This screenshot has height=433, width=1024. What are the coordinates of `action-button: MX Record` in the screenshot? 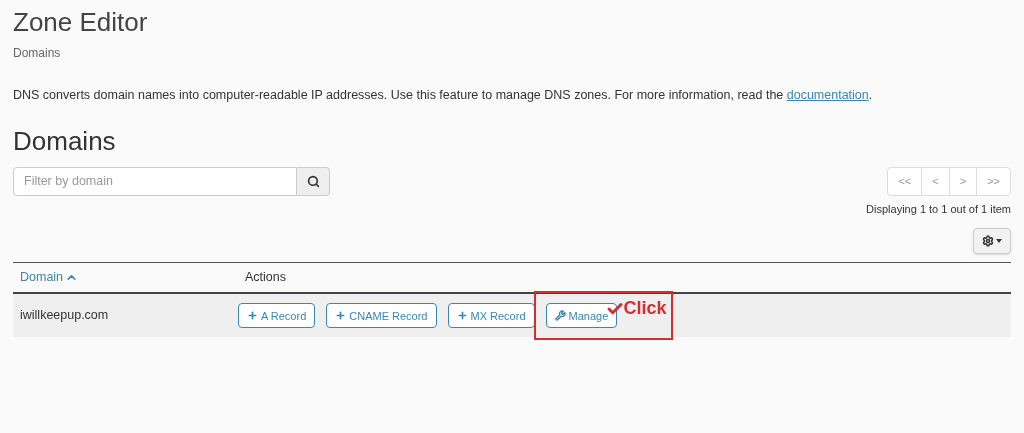 It's located at (491, 316).